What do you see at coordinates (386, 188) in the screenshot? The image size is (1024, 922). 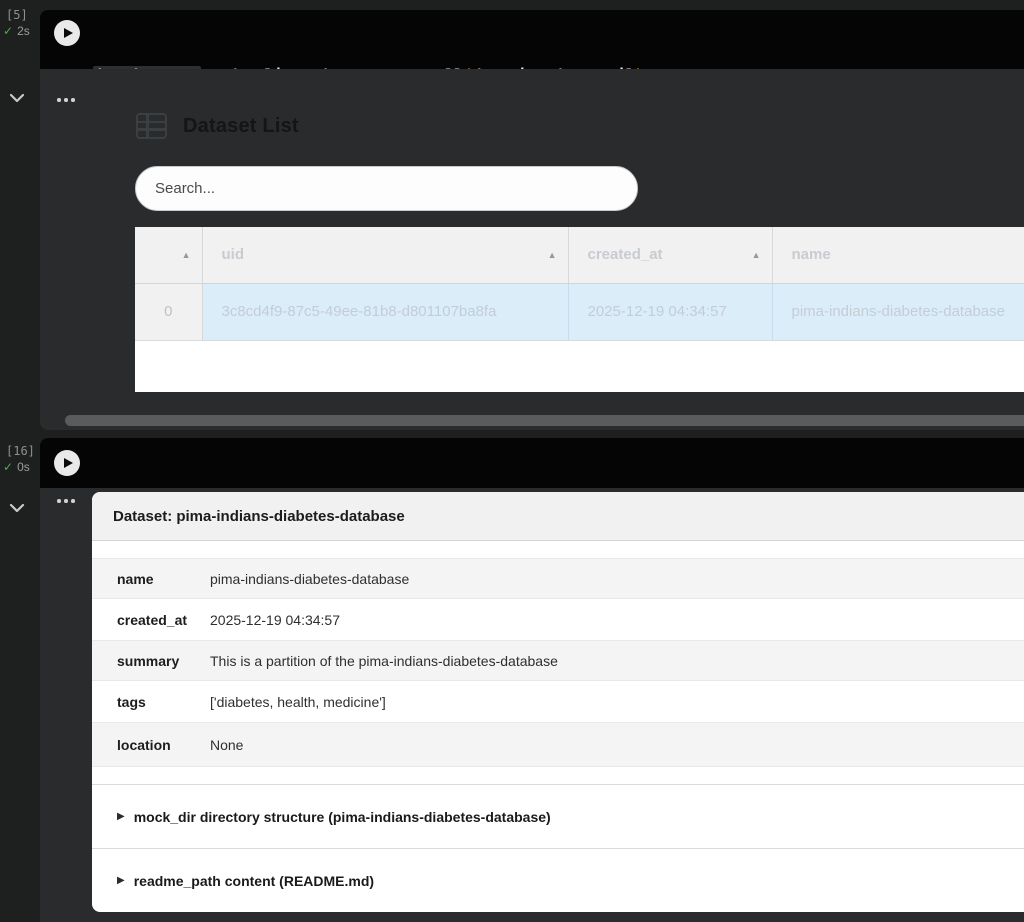 I see `search-input` at bounding box center [386, 188].